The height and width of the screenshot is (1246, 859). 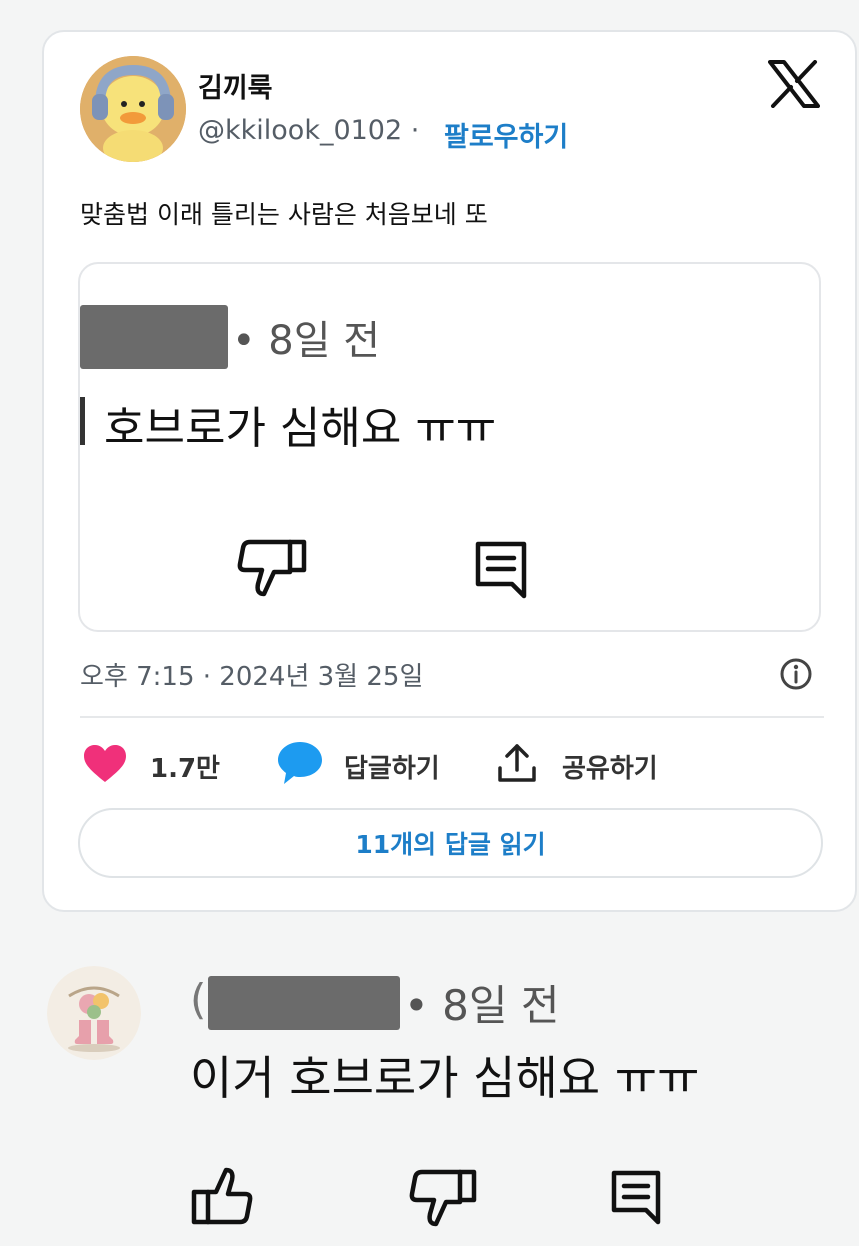 I want to click on like-icon, so click(x=222, y=1197).